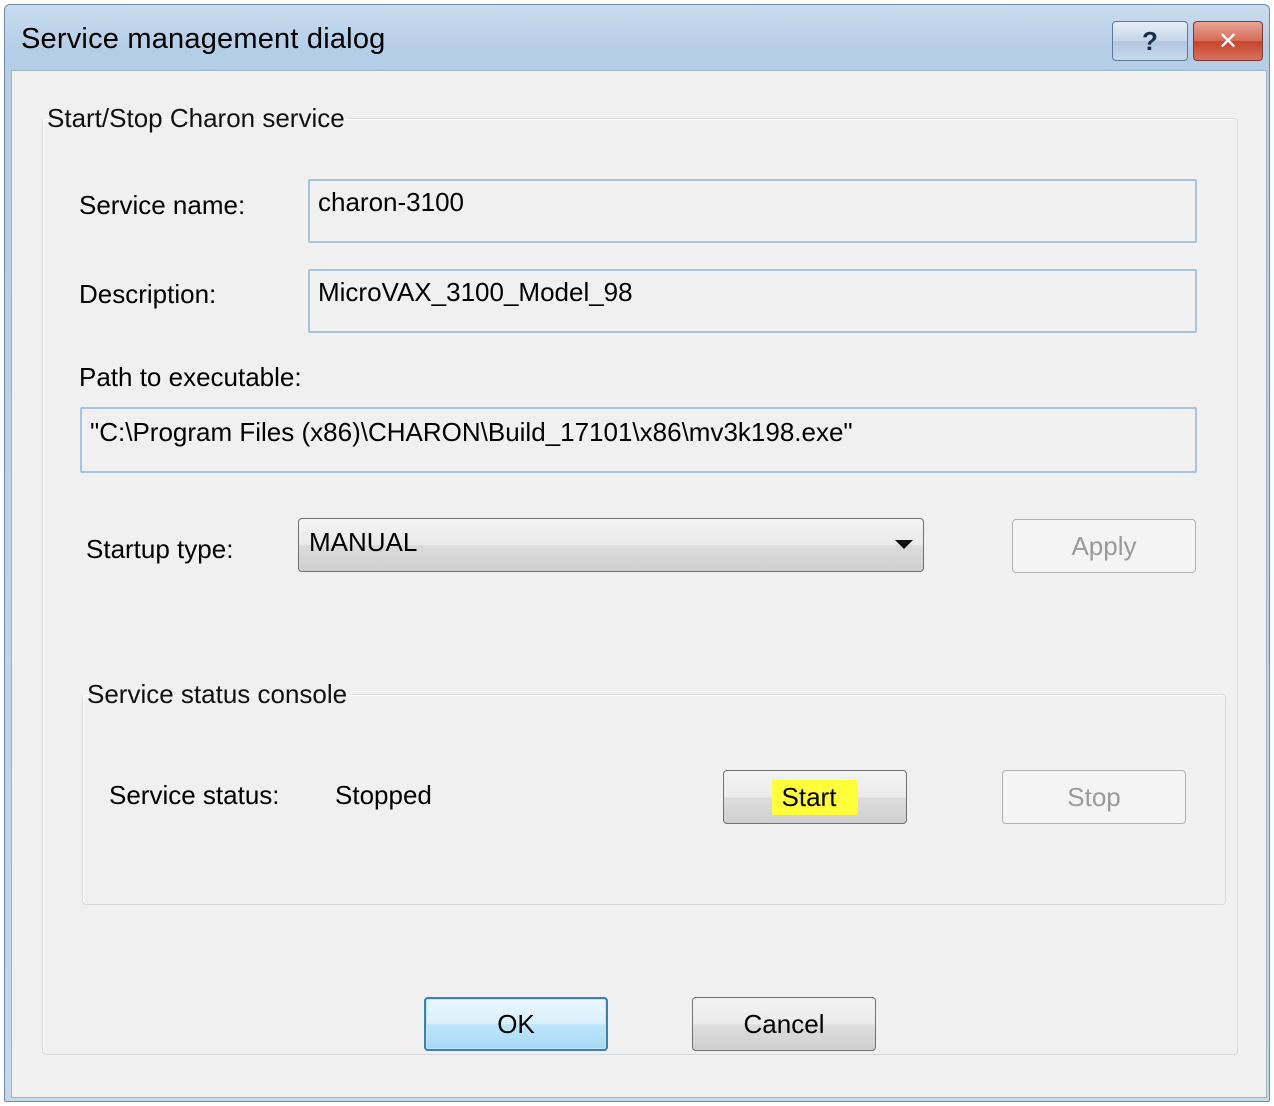 The width and height of the screenshot is (1274, 1106). I want to click on close-button: ✕, so click(1228, 41).